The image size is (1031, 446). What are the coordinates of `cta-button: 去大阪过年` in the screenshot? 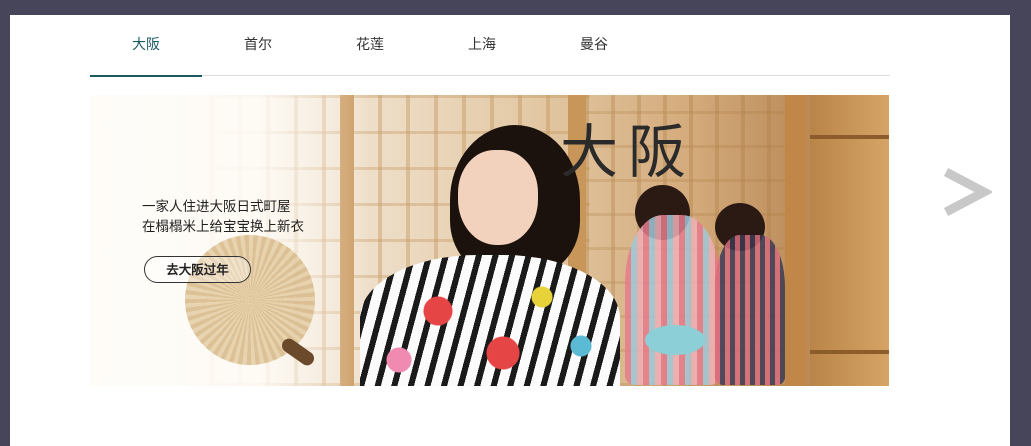 It's located at (197, 269).